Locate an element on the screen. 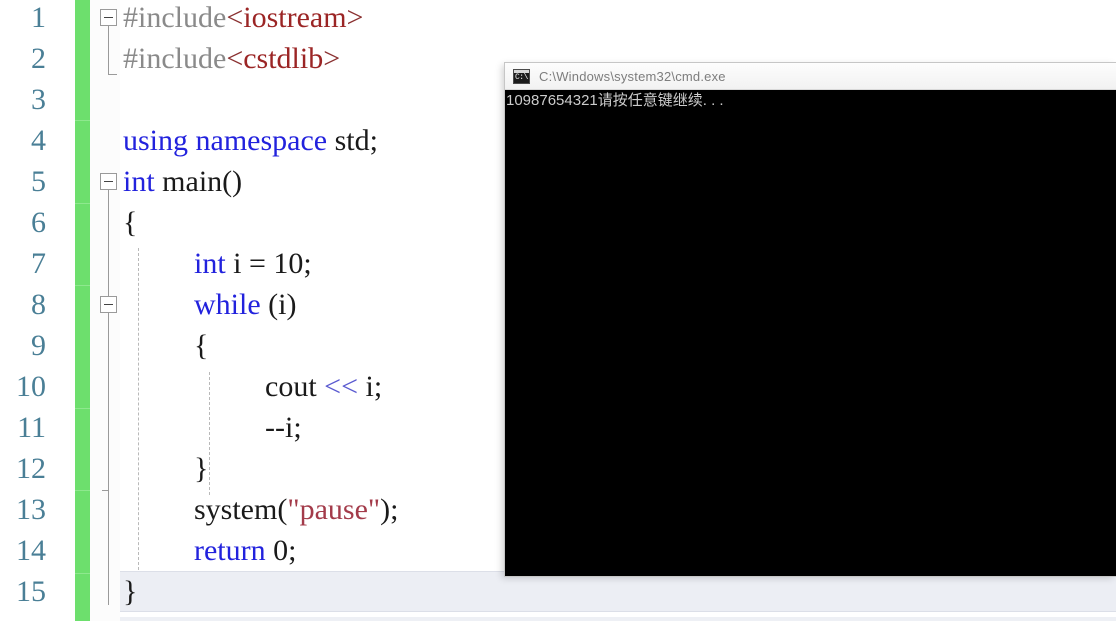 This screenshot has height=621, width=1116. line-number: 11 is located at coordinates (31, 427).